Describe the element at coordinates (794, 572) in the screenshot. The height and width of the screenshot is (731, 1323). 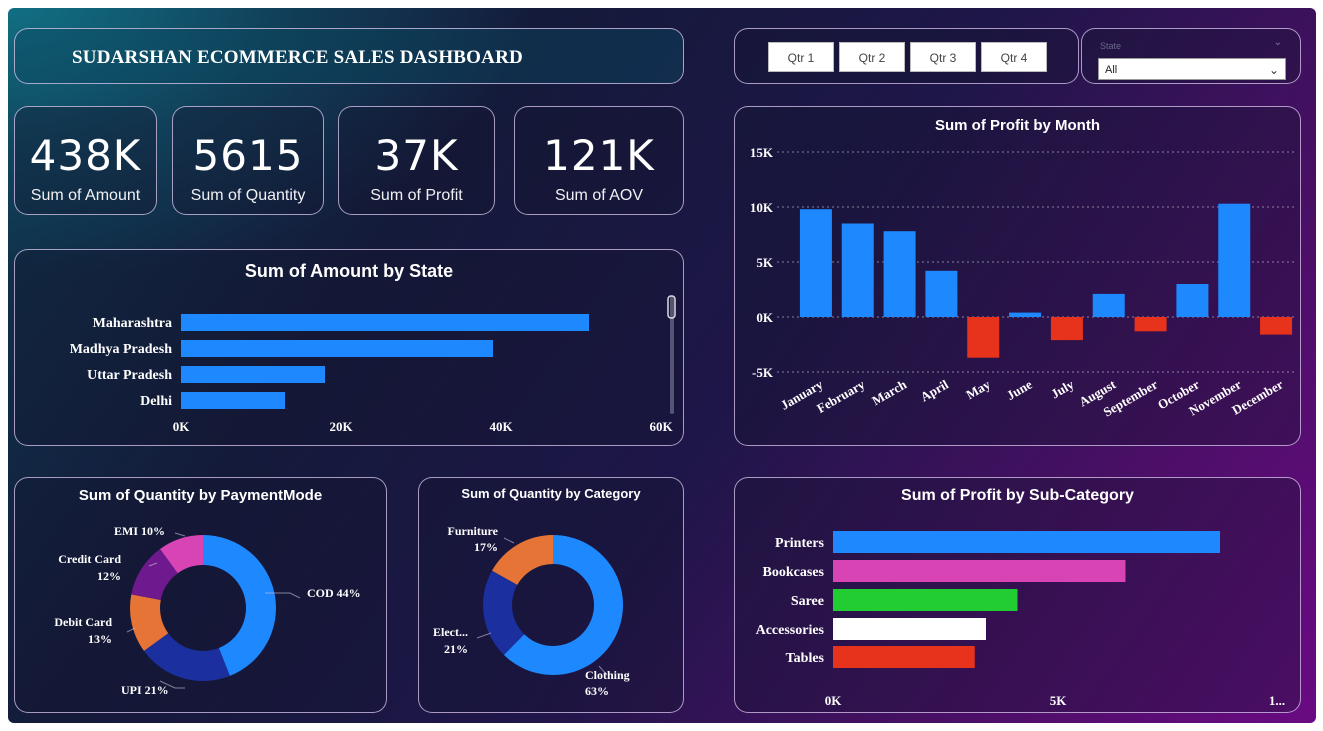
I see `y-tick-label: Bookcases` at that location.